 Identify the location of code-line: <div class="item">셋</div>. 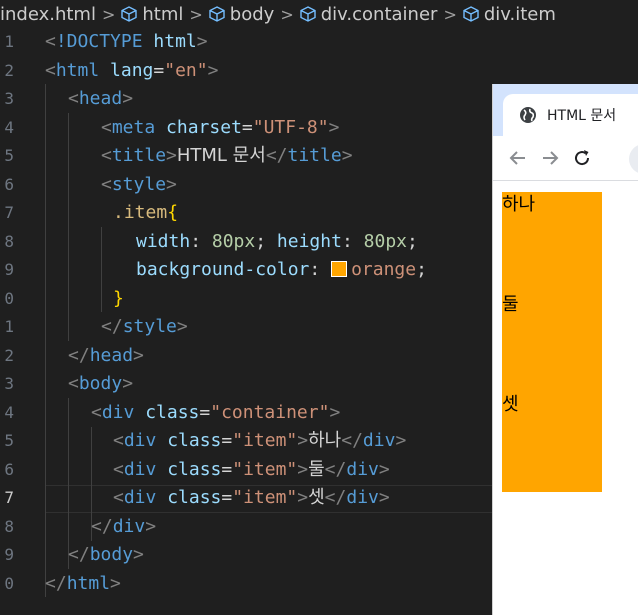
(251, 497).